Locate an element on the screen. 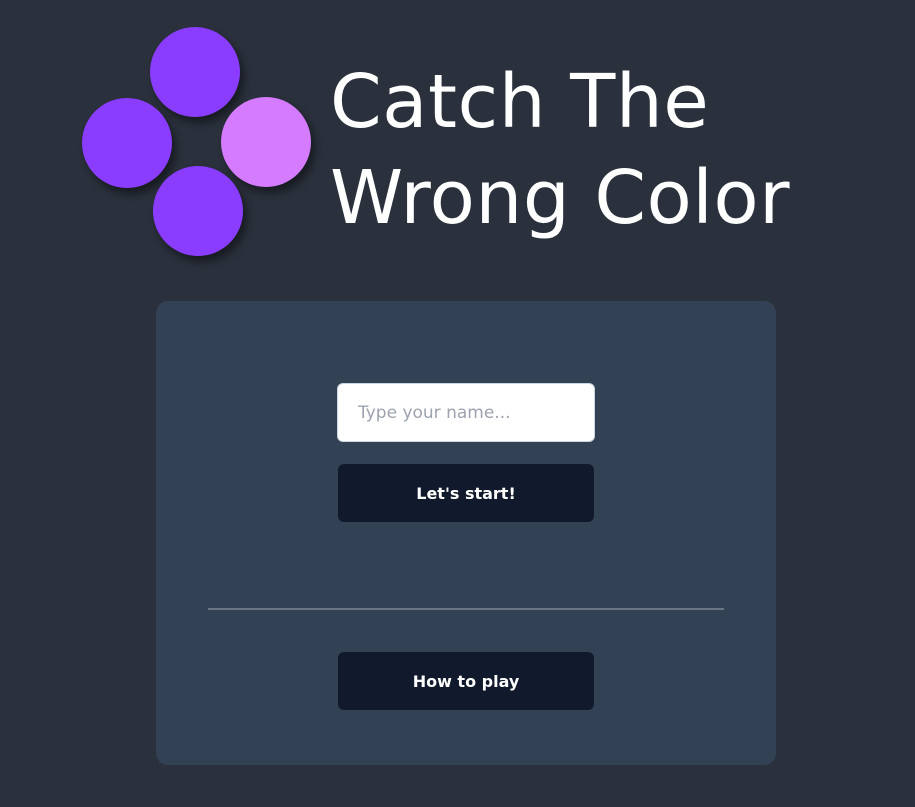  divider is located at coordinates (466, 609).